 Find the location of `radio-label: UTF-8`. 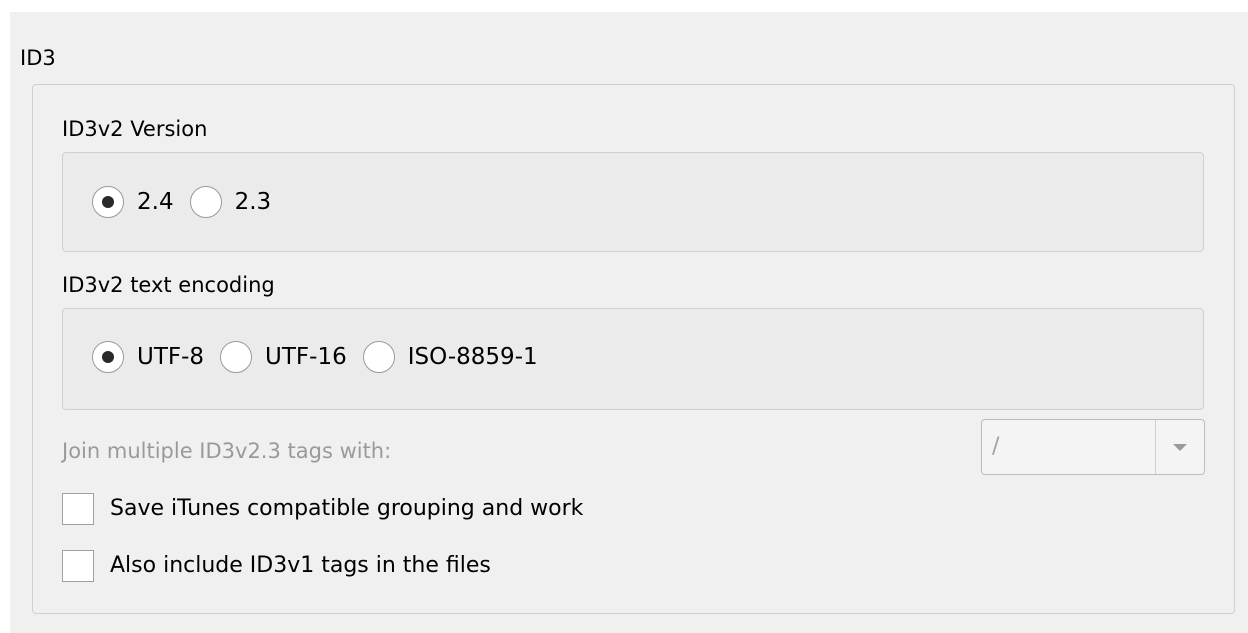

radio-label: UTF-8 is located at coordinates (171, 357).